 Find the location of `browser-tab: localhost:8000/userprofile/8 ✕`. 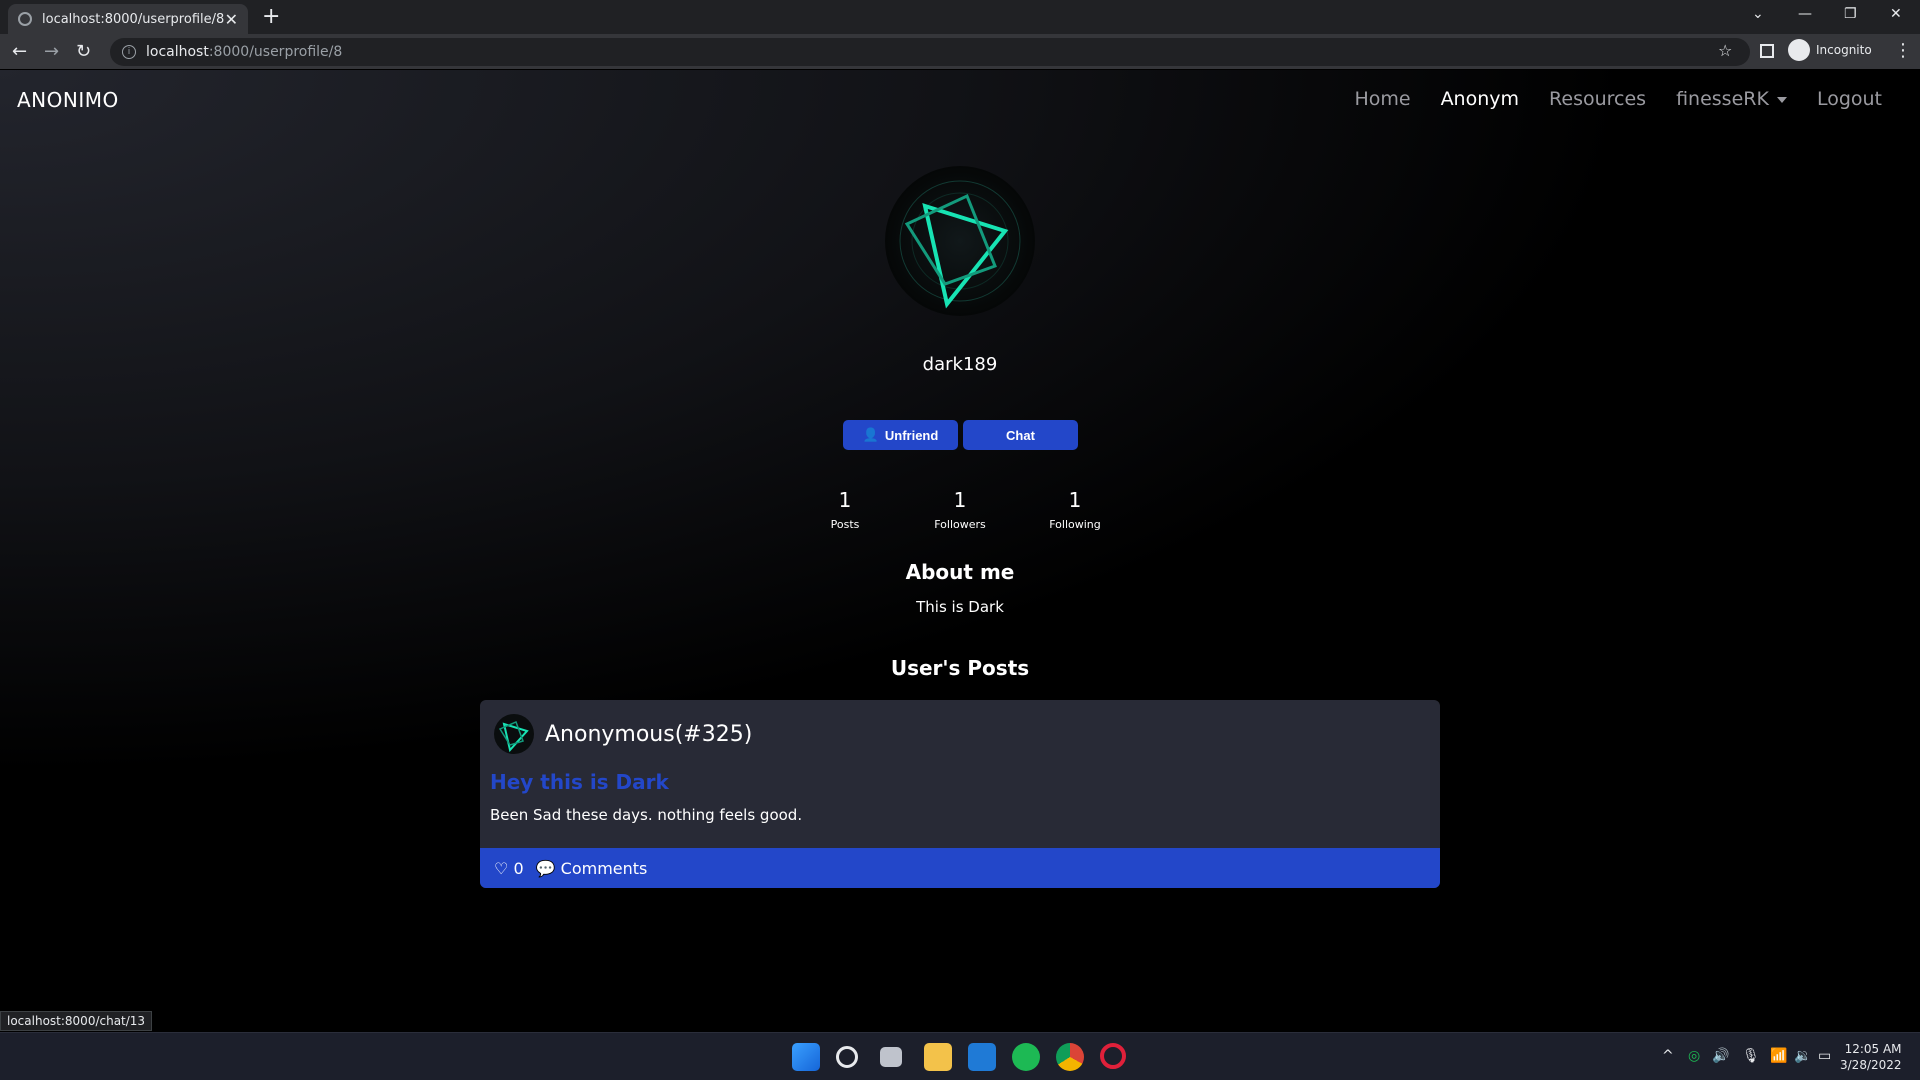

browser-tab: localhost:8000/userprofile/8 ✕ is located at coordinates (128, 19).